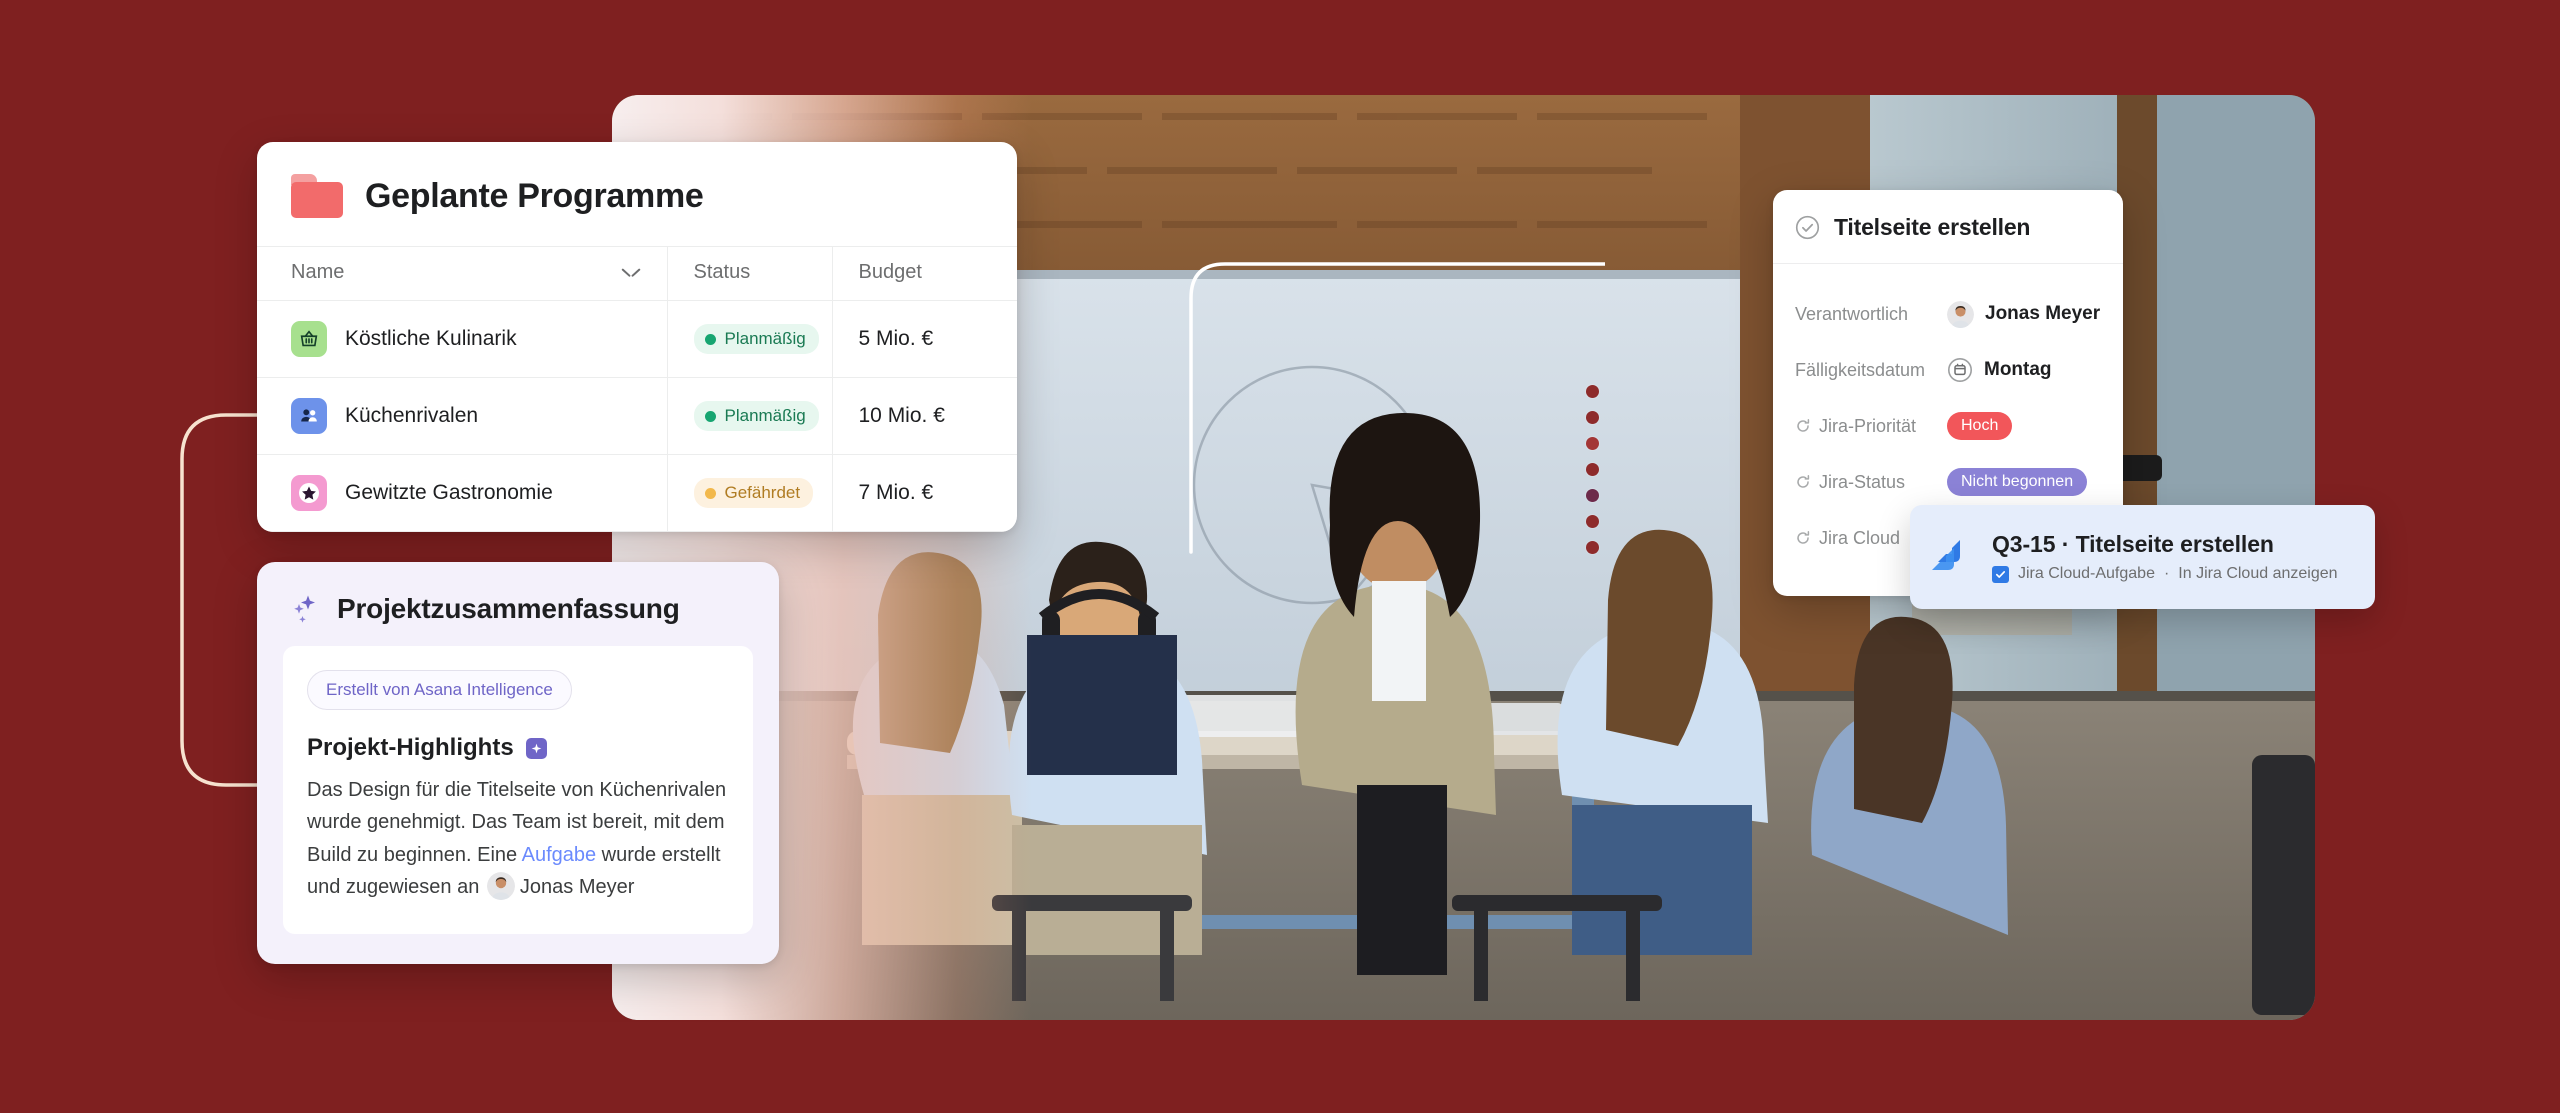 This screenshot has height=1113, width=2560. I want to click on jira-logo-icon, so click(1946, 555).